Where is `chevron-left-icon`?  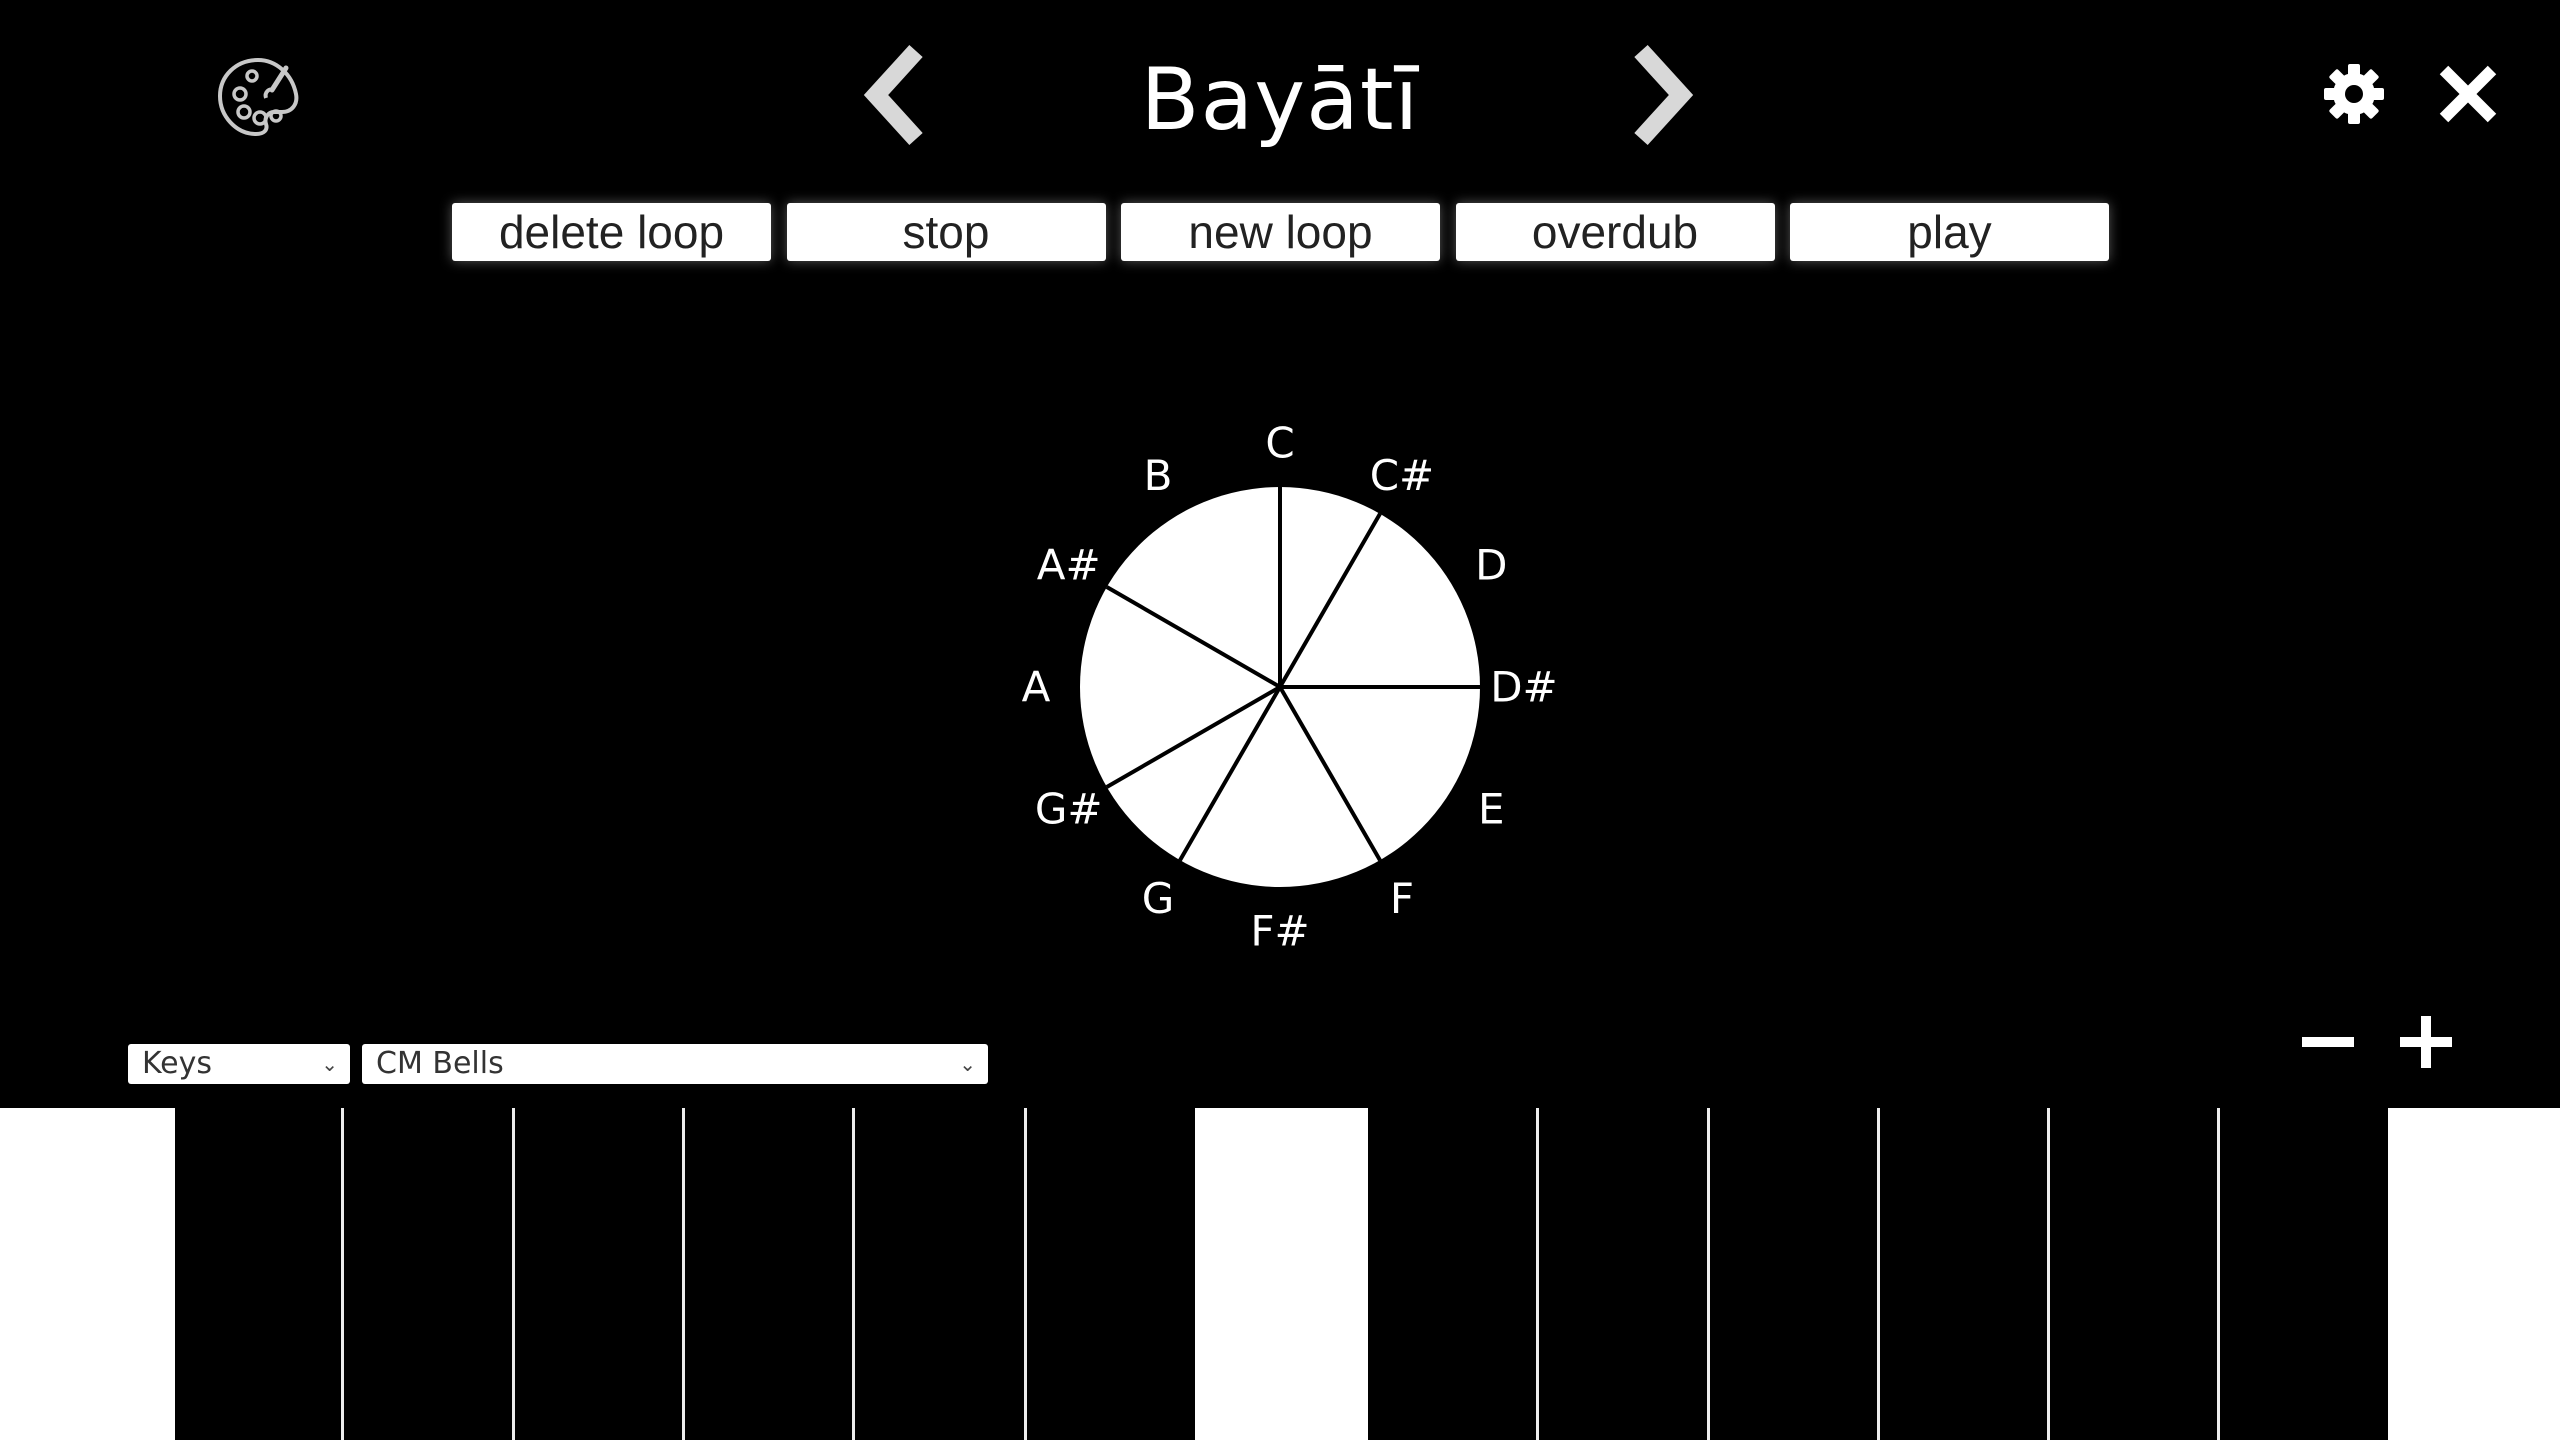 chevron-left-icon is located at coordinates (893, 95).